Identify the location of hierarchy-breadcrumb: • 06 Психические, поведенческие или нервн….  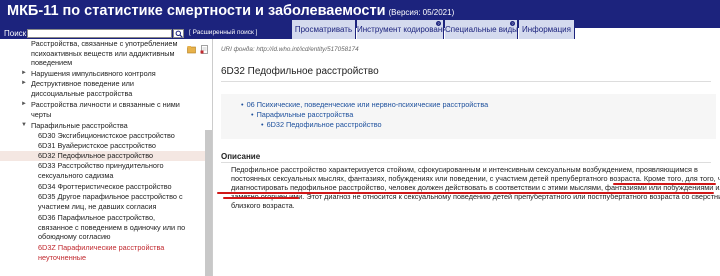
(468, 116).